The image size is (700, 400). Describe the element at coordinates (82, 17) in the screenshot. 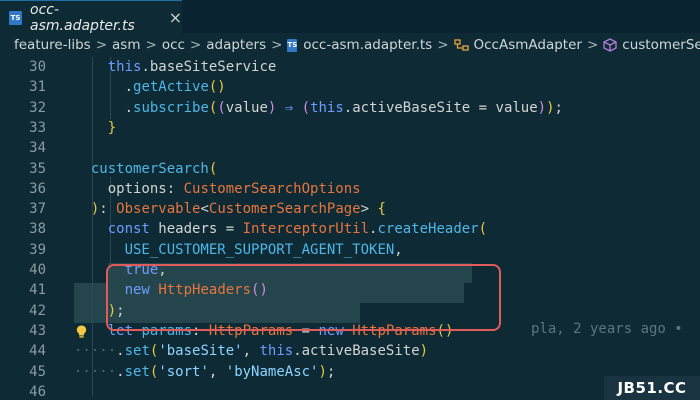

I see `tab-title: occ-asm.adapter.ts` at that location.